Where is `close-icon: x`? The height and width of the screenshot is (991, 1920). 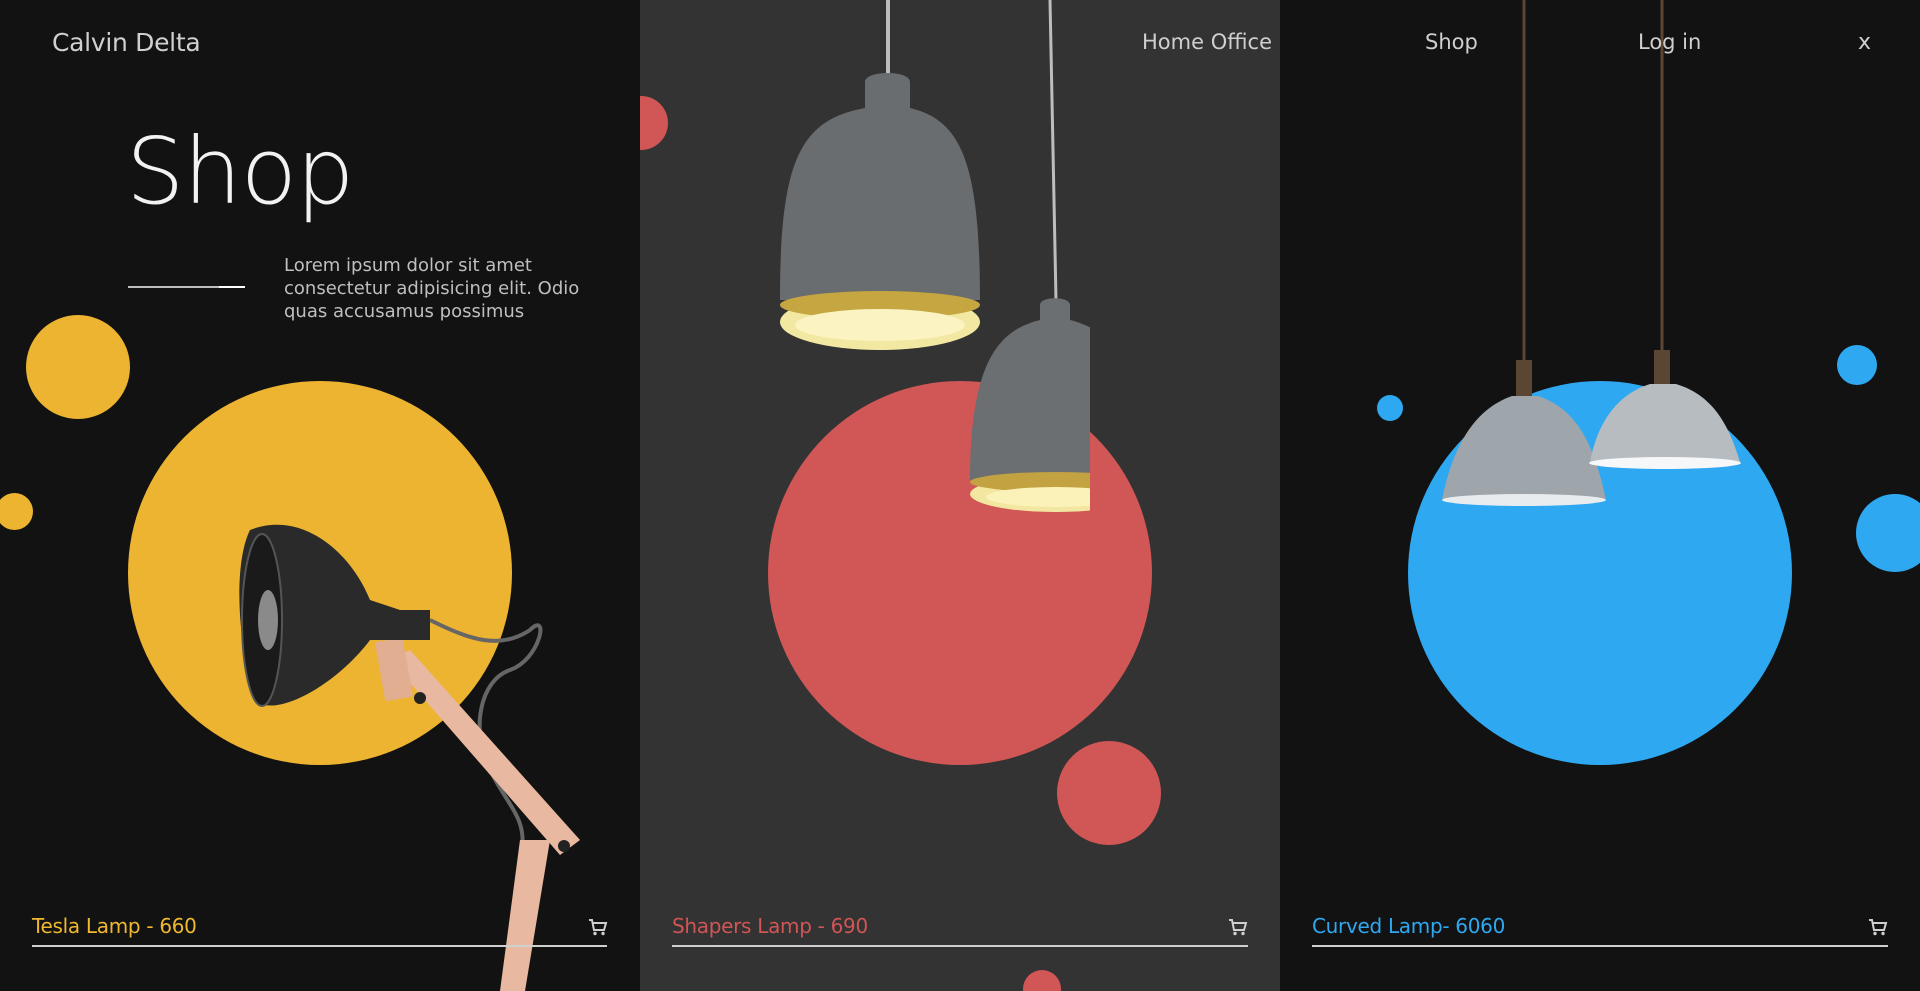
close-icon: x is located at coordinates (1864, 42).